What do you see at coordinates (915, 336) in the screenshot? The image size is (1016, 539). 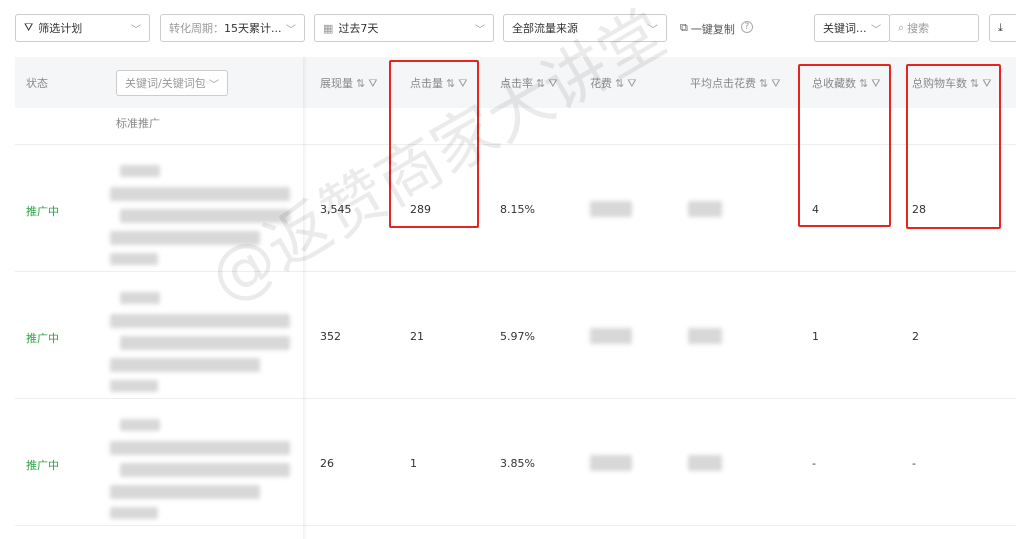 I see `cart-value: 2` at bounding box center [915, 336].